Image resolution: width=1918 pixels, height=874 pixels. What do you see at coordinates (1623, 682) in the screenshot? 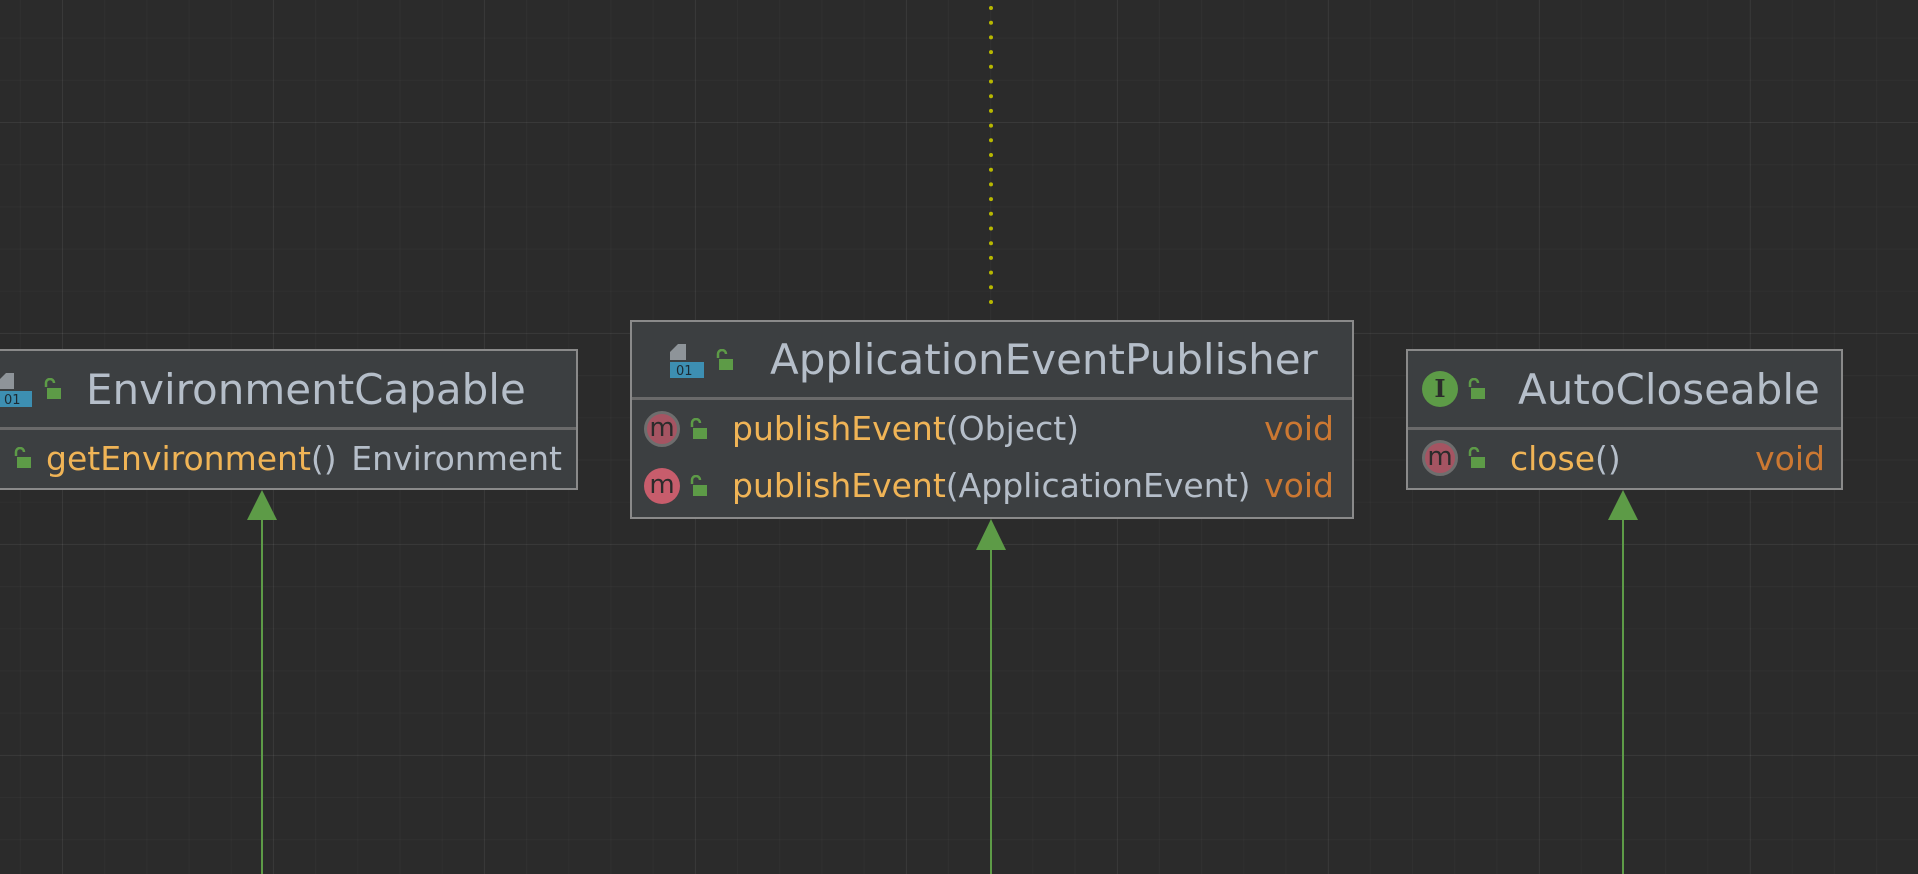
I see `inheritance-edge-autocloseable` at bounding box center [1623, 682].